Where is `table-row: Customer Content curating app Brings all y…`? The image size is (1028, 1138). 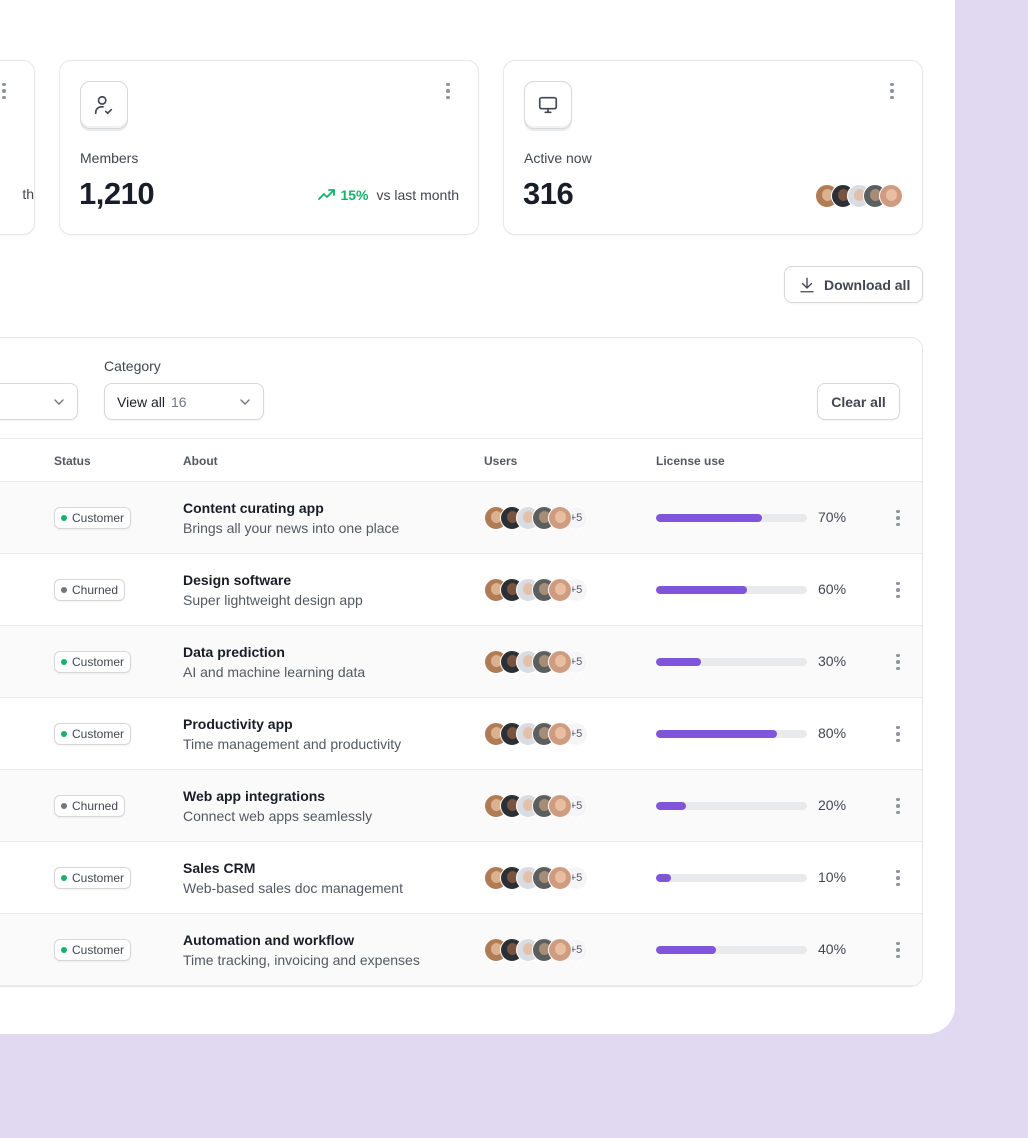
table-row: Customer Content curating app Brings all y… is located at coordinates (461, 518).